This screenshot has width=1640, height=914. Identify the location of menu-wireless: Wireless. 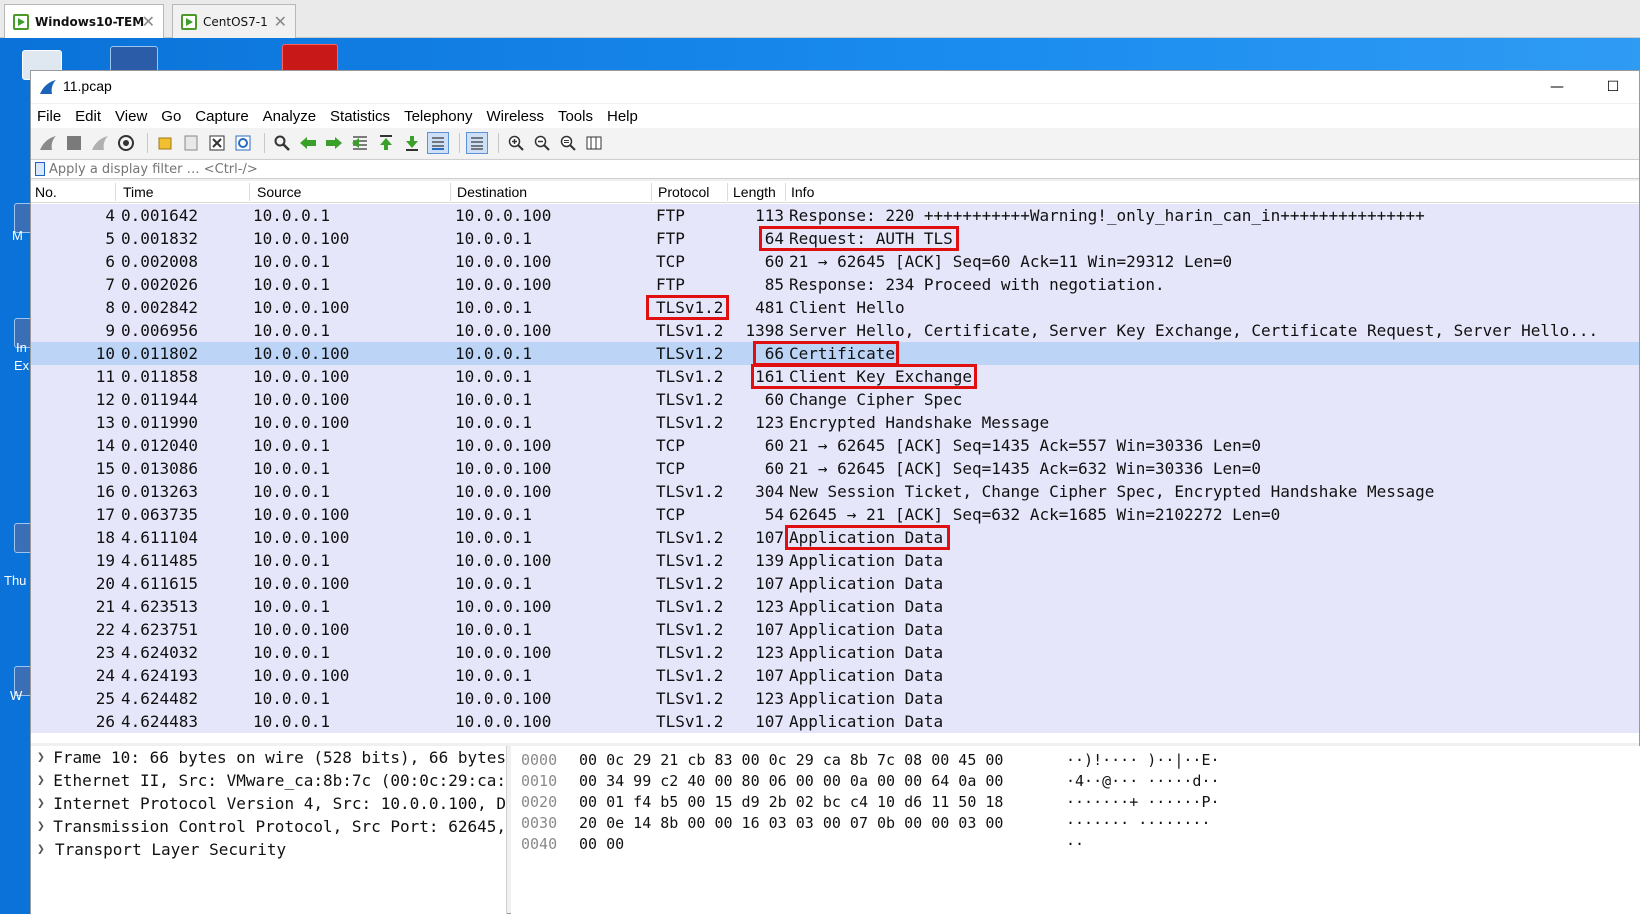
(515, 116).